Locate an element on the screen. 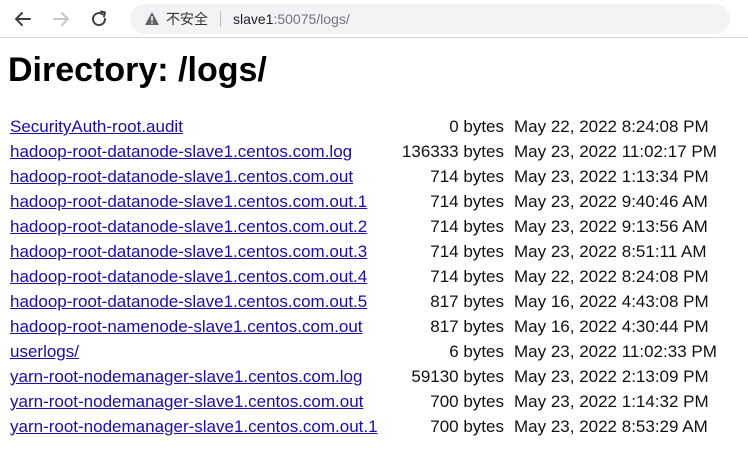 Image resolution: width=748 pixels, height=462 pixels. file-date: May 23, 2022 1:13:34 PM is located at coordinates (611, 176).